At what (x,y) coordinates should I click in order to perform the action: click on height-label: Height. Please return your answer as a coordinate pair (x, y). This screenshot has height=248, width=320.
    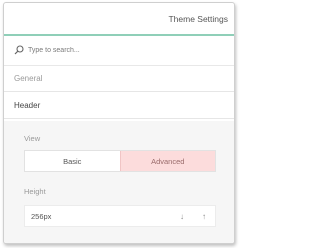
    Looking at the image, I should click on (35, 191).